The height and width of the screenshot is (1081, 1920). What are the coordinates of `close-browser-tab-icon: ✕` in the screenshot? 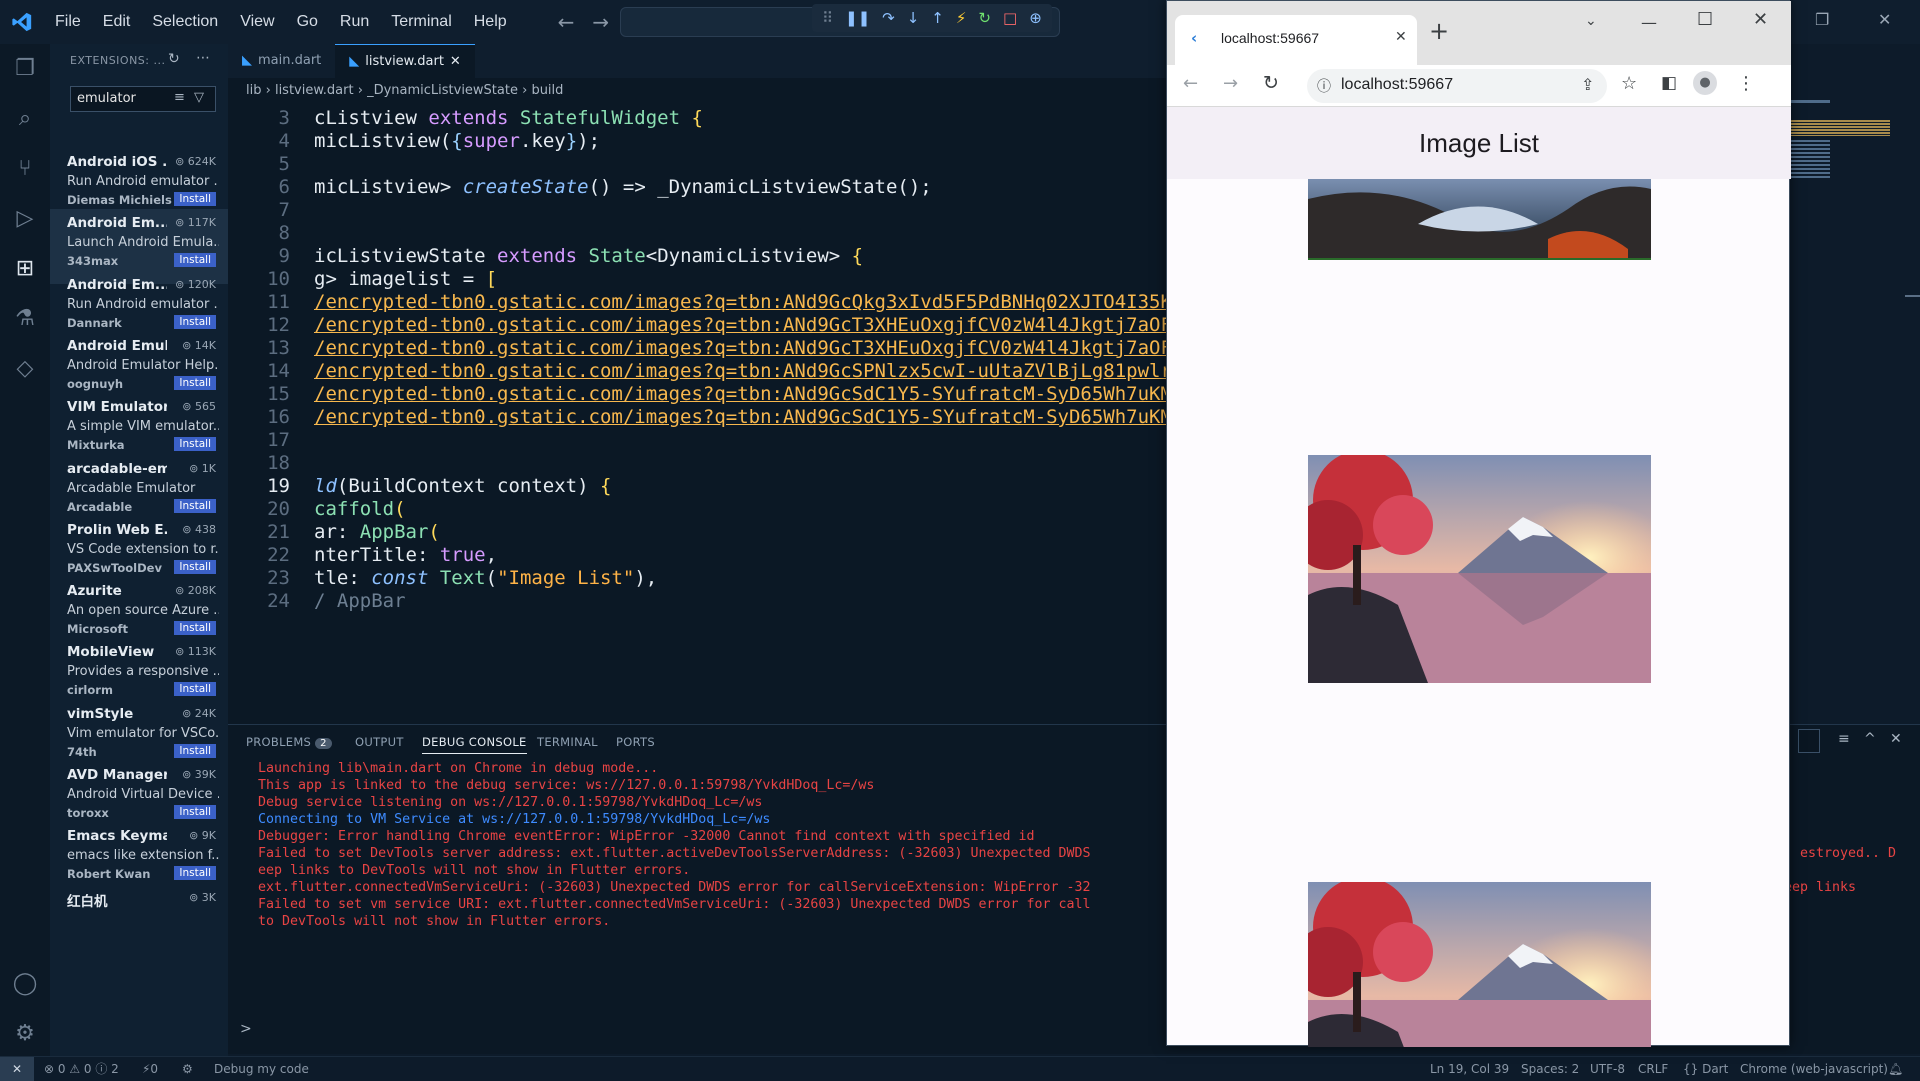 It's located at (1401, 37).